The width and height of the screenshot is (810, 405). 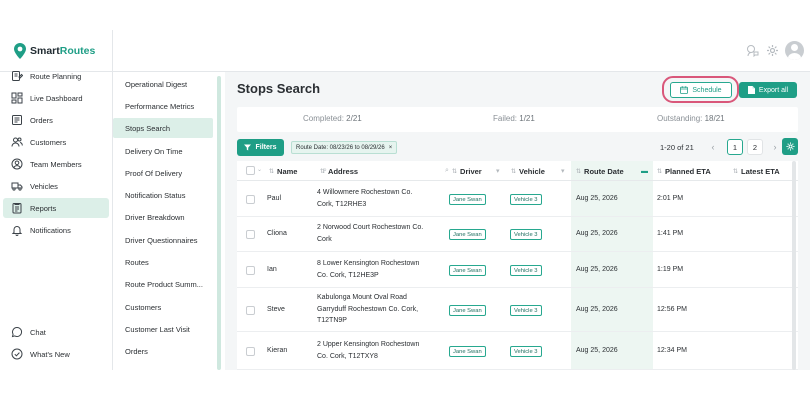 What do you see at coordinates (794, 50) in the screenshot?
I see `avatar` at bounding box center [794, 50].